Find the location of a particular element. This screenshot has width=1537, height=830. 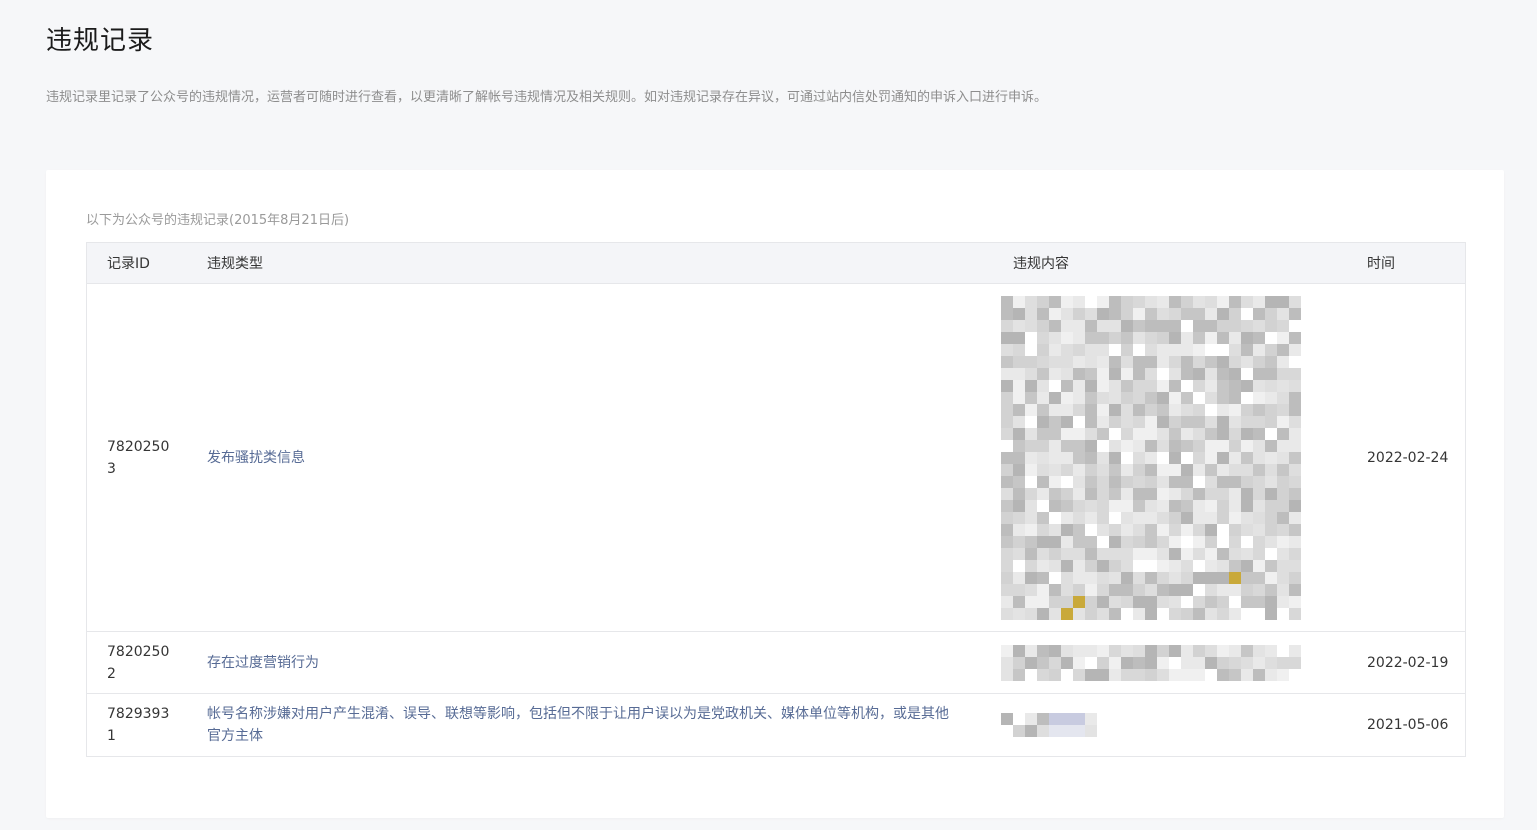

violation-content-redacted is located at coordinates (1170, 724).